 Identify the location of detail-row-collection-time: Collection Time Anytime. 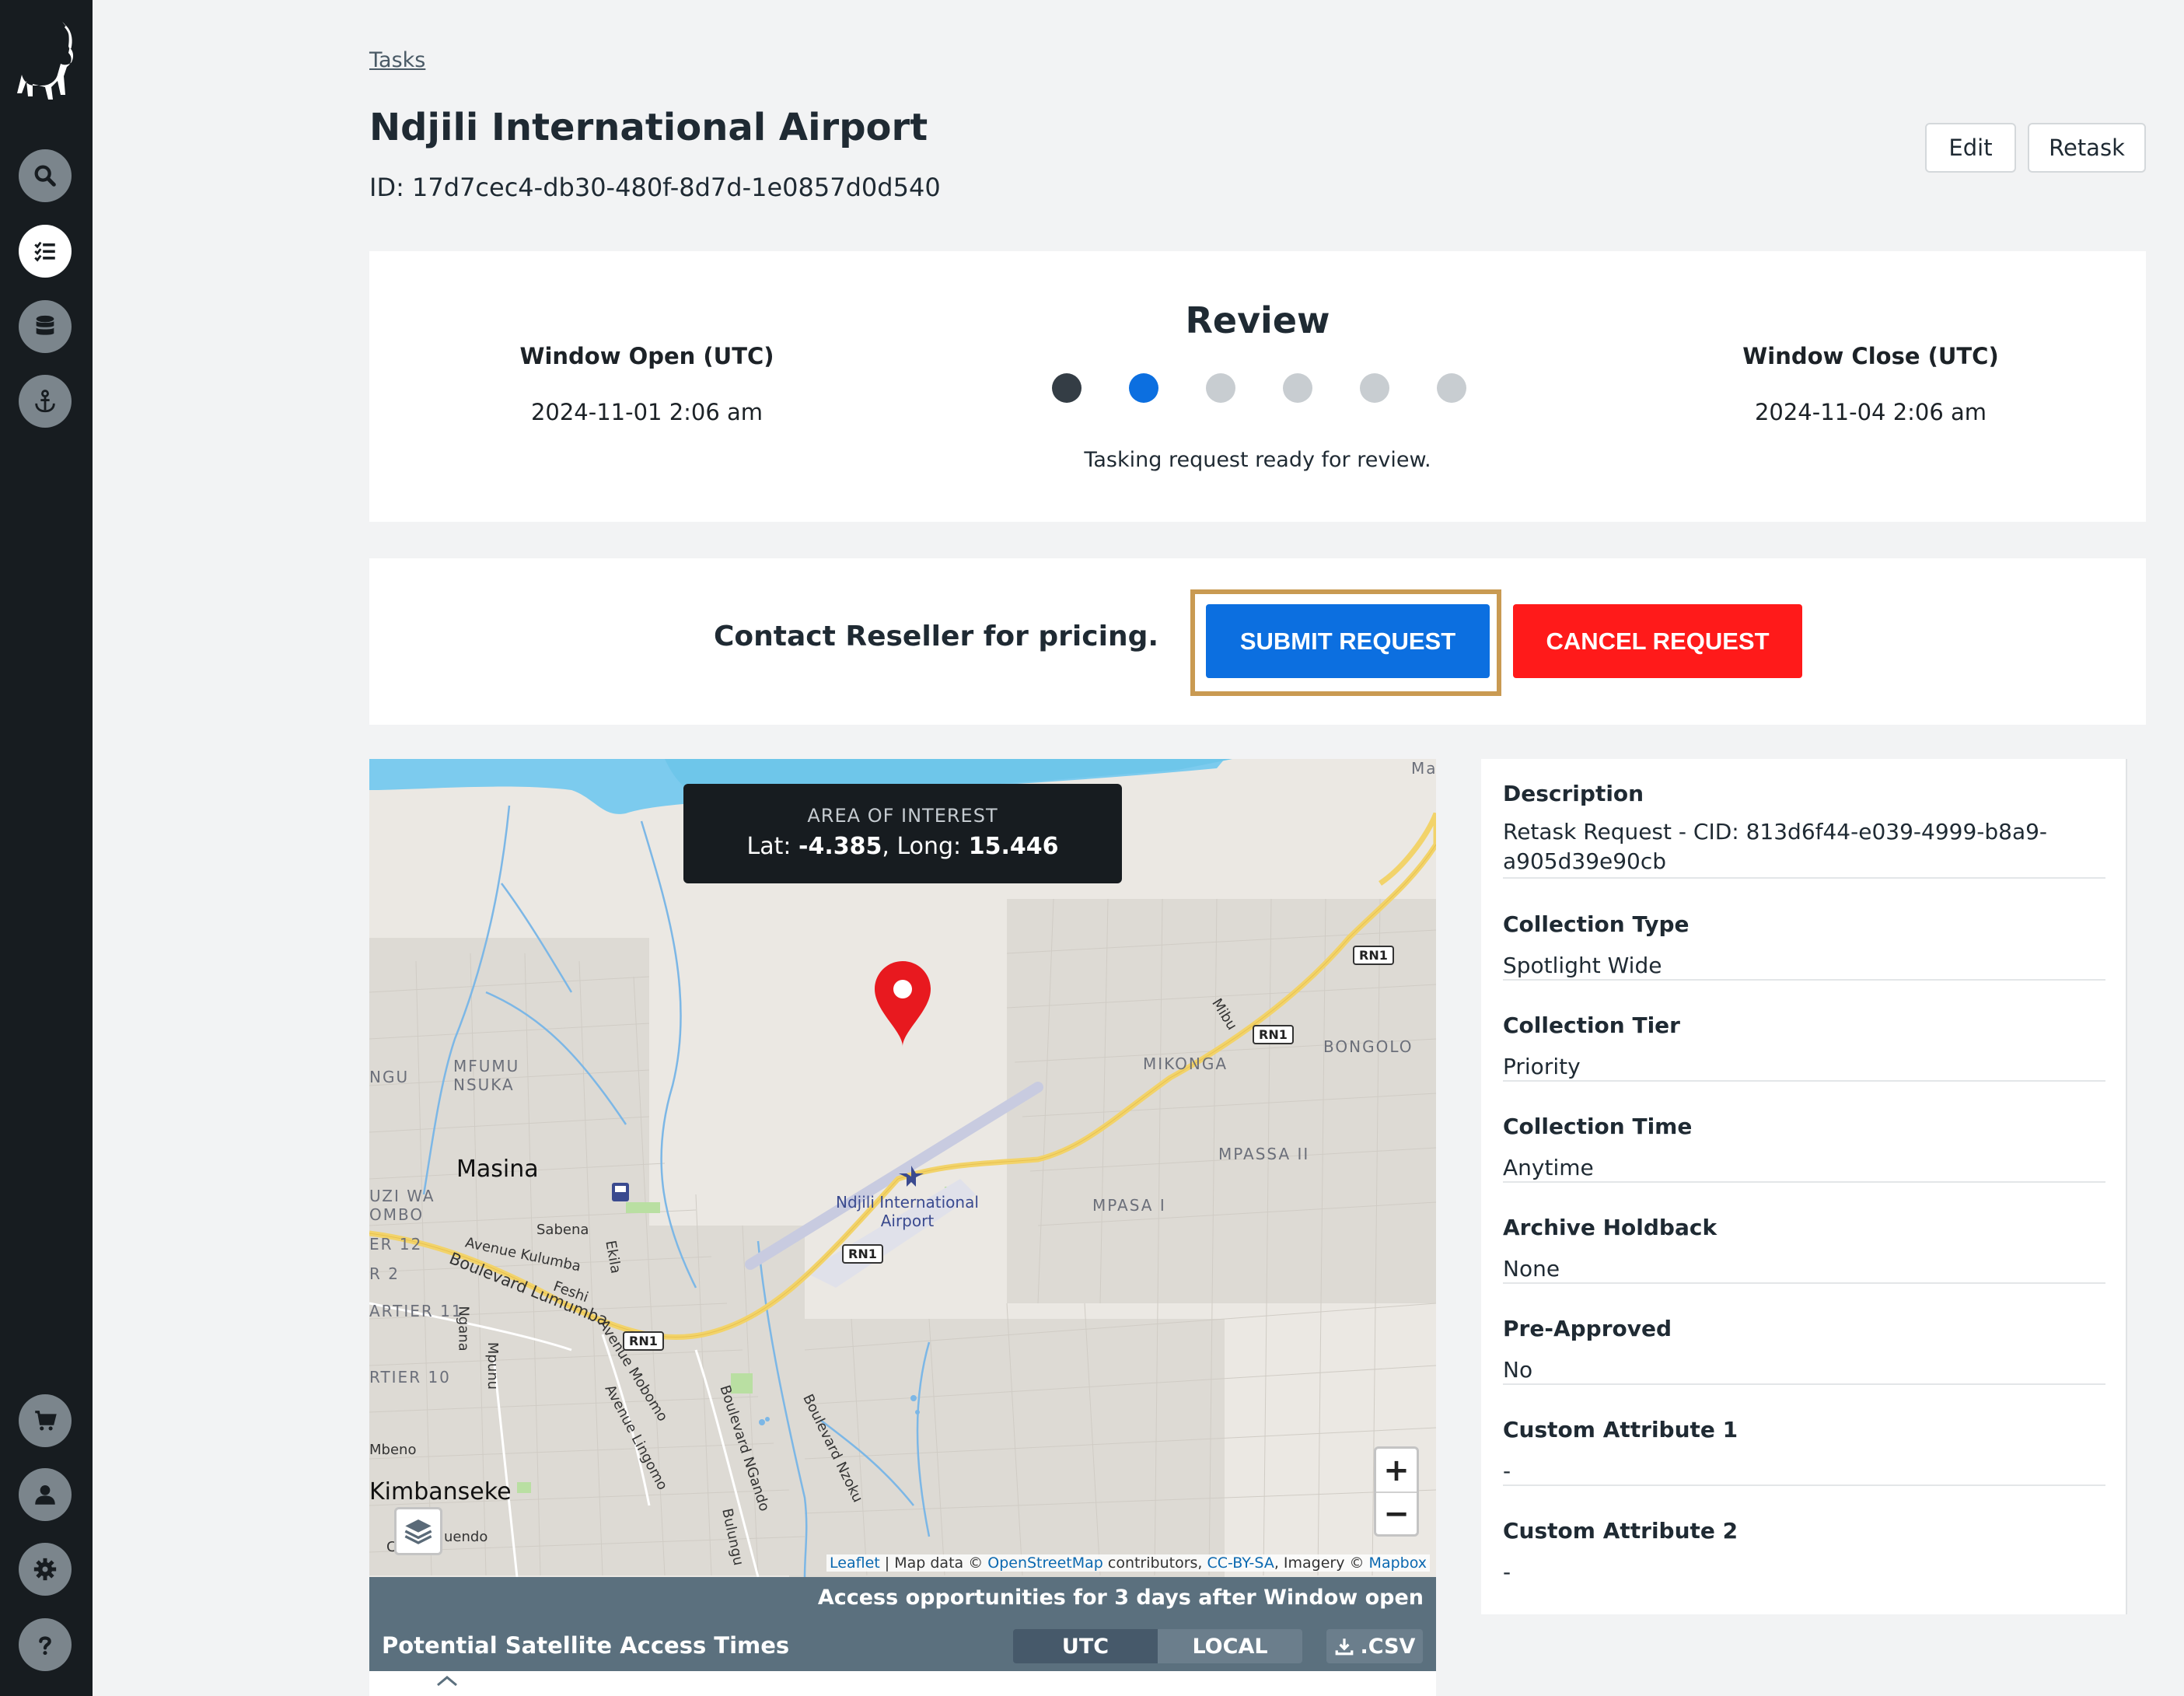
(1804, 1148).